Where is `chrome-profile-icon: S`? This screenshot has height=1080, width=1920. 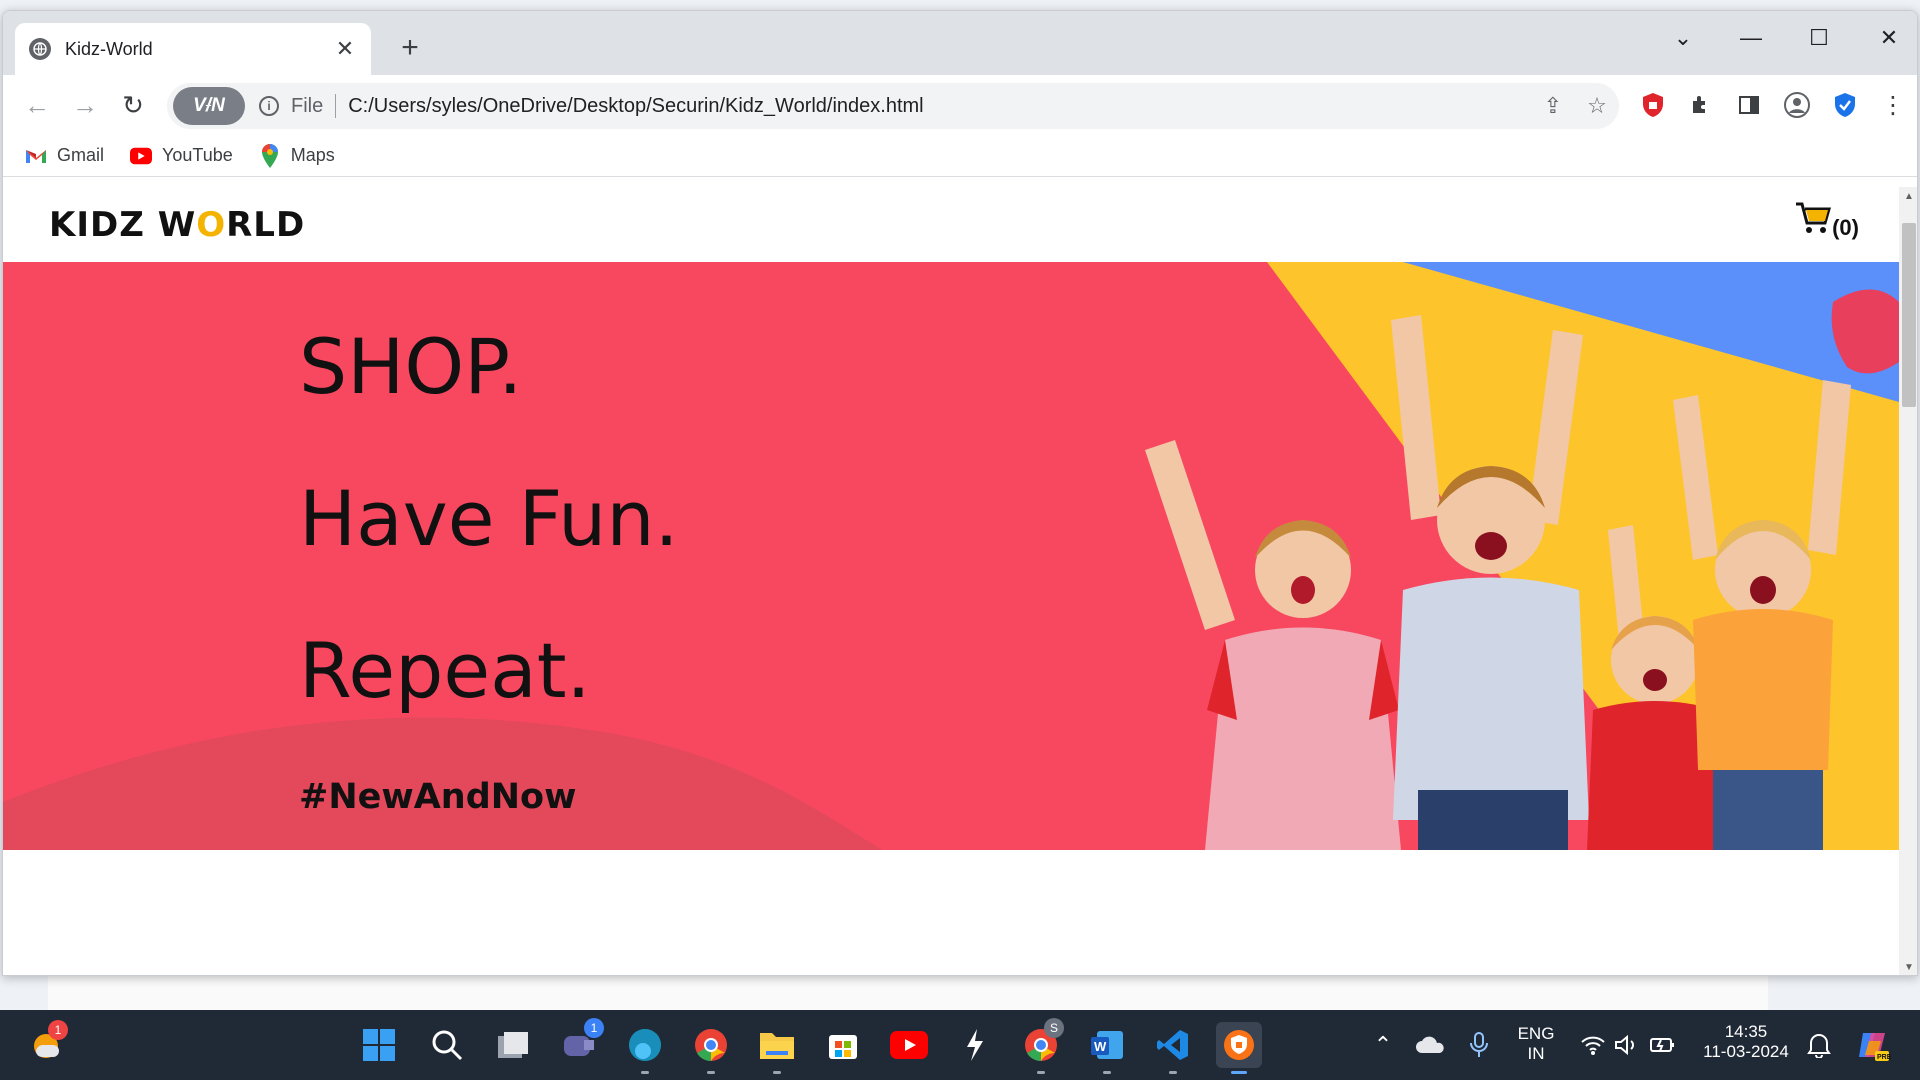
chrome-profile-icon: S is located at coordinates (1041, 1046).